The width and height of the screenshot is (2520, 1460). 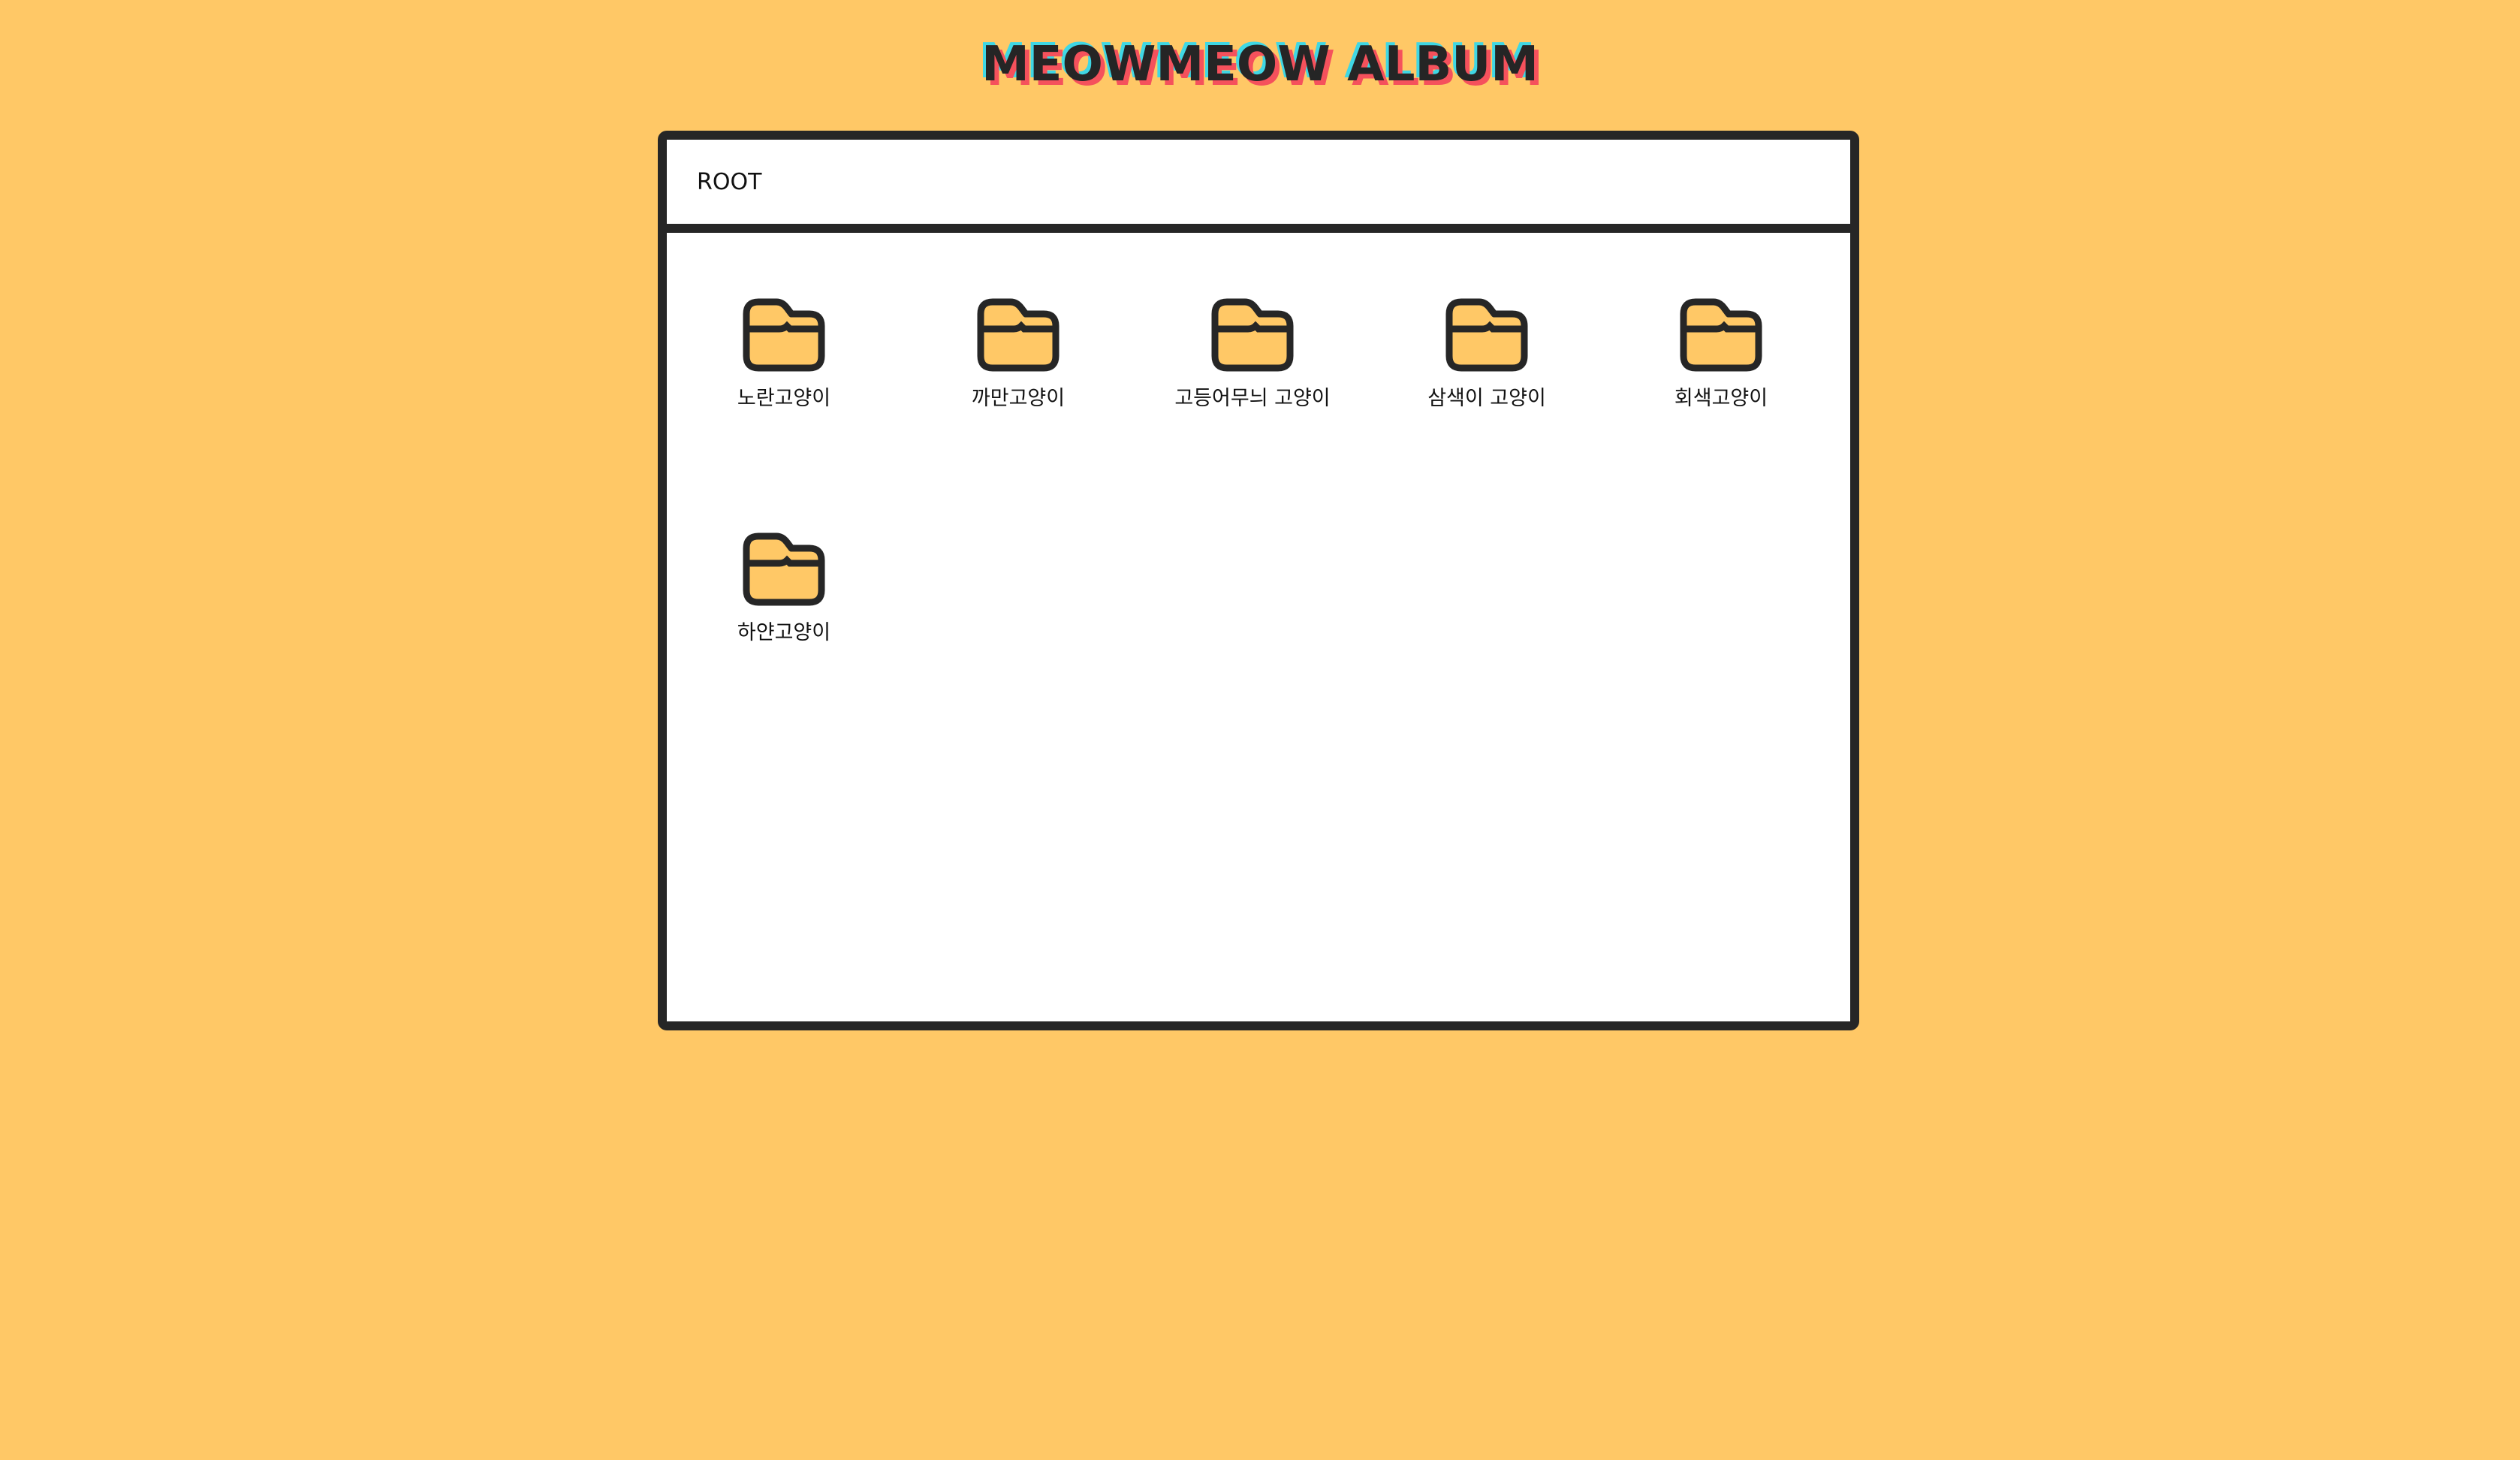 I want to click on folder-node: 까만고양이, so click(x=1018, y=413).